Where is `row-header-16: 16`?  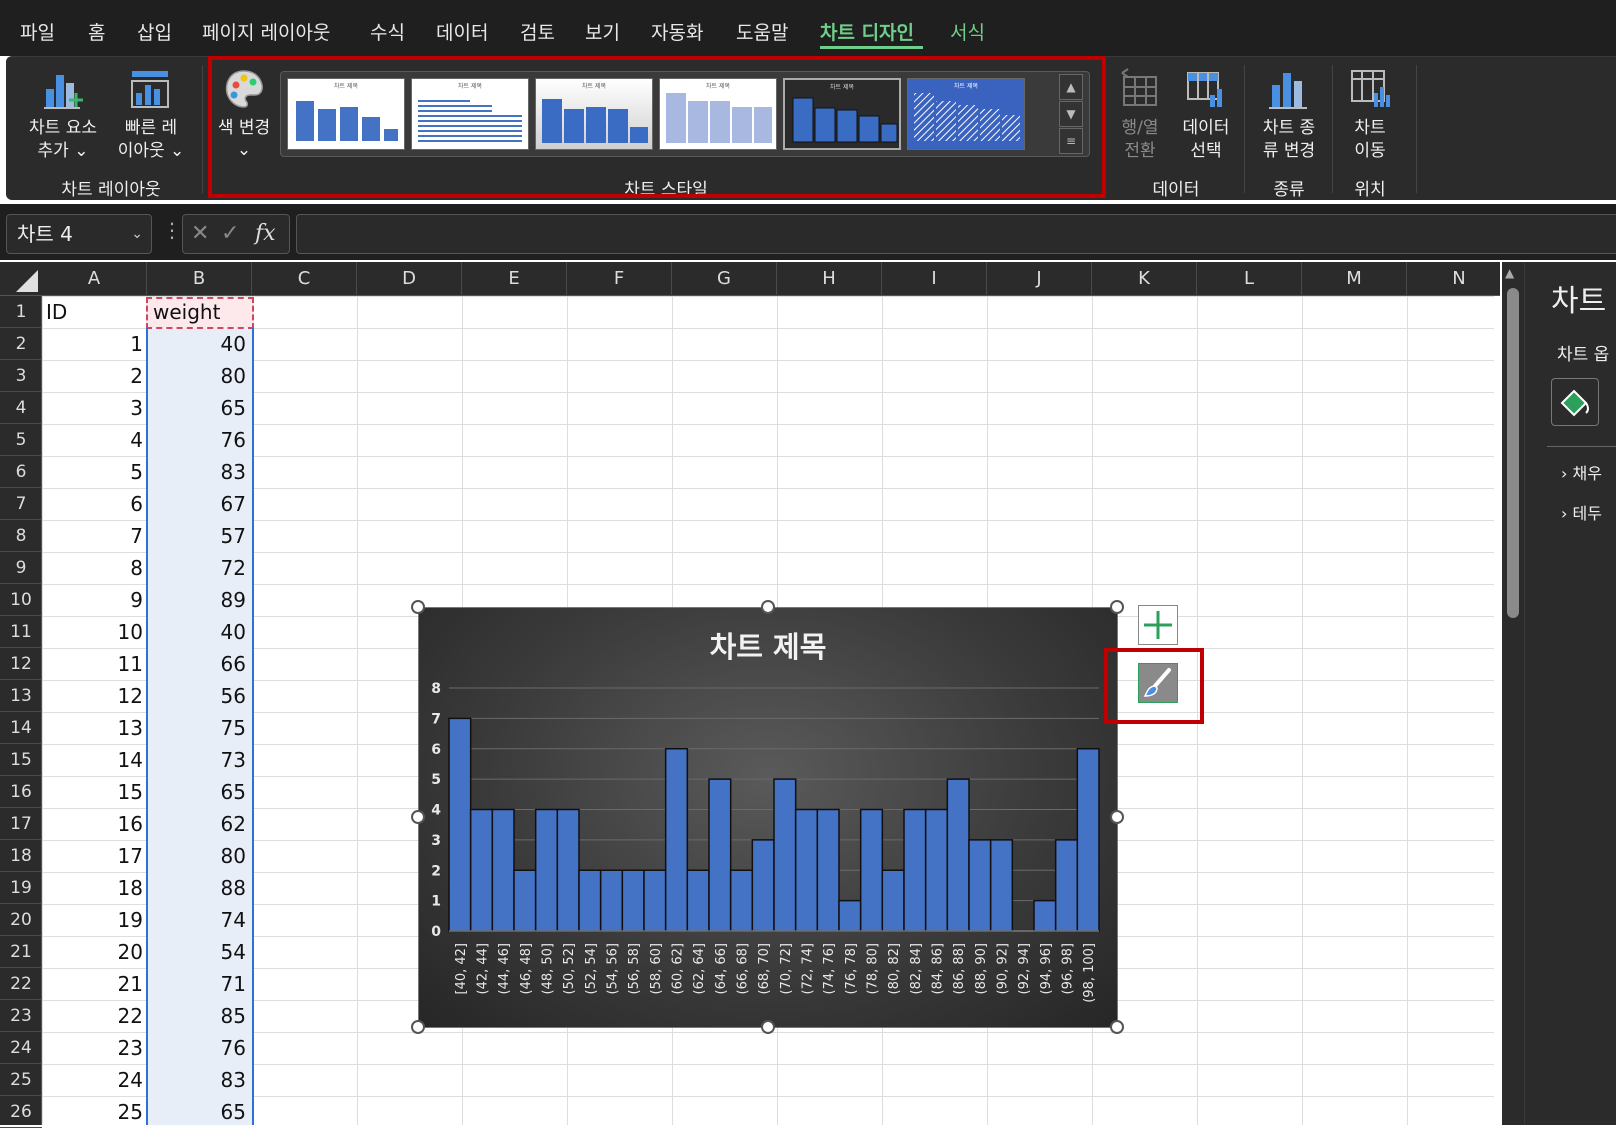 row-header-16: 16 is located at coordinates (21, 792).